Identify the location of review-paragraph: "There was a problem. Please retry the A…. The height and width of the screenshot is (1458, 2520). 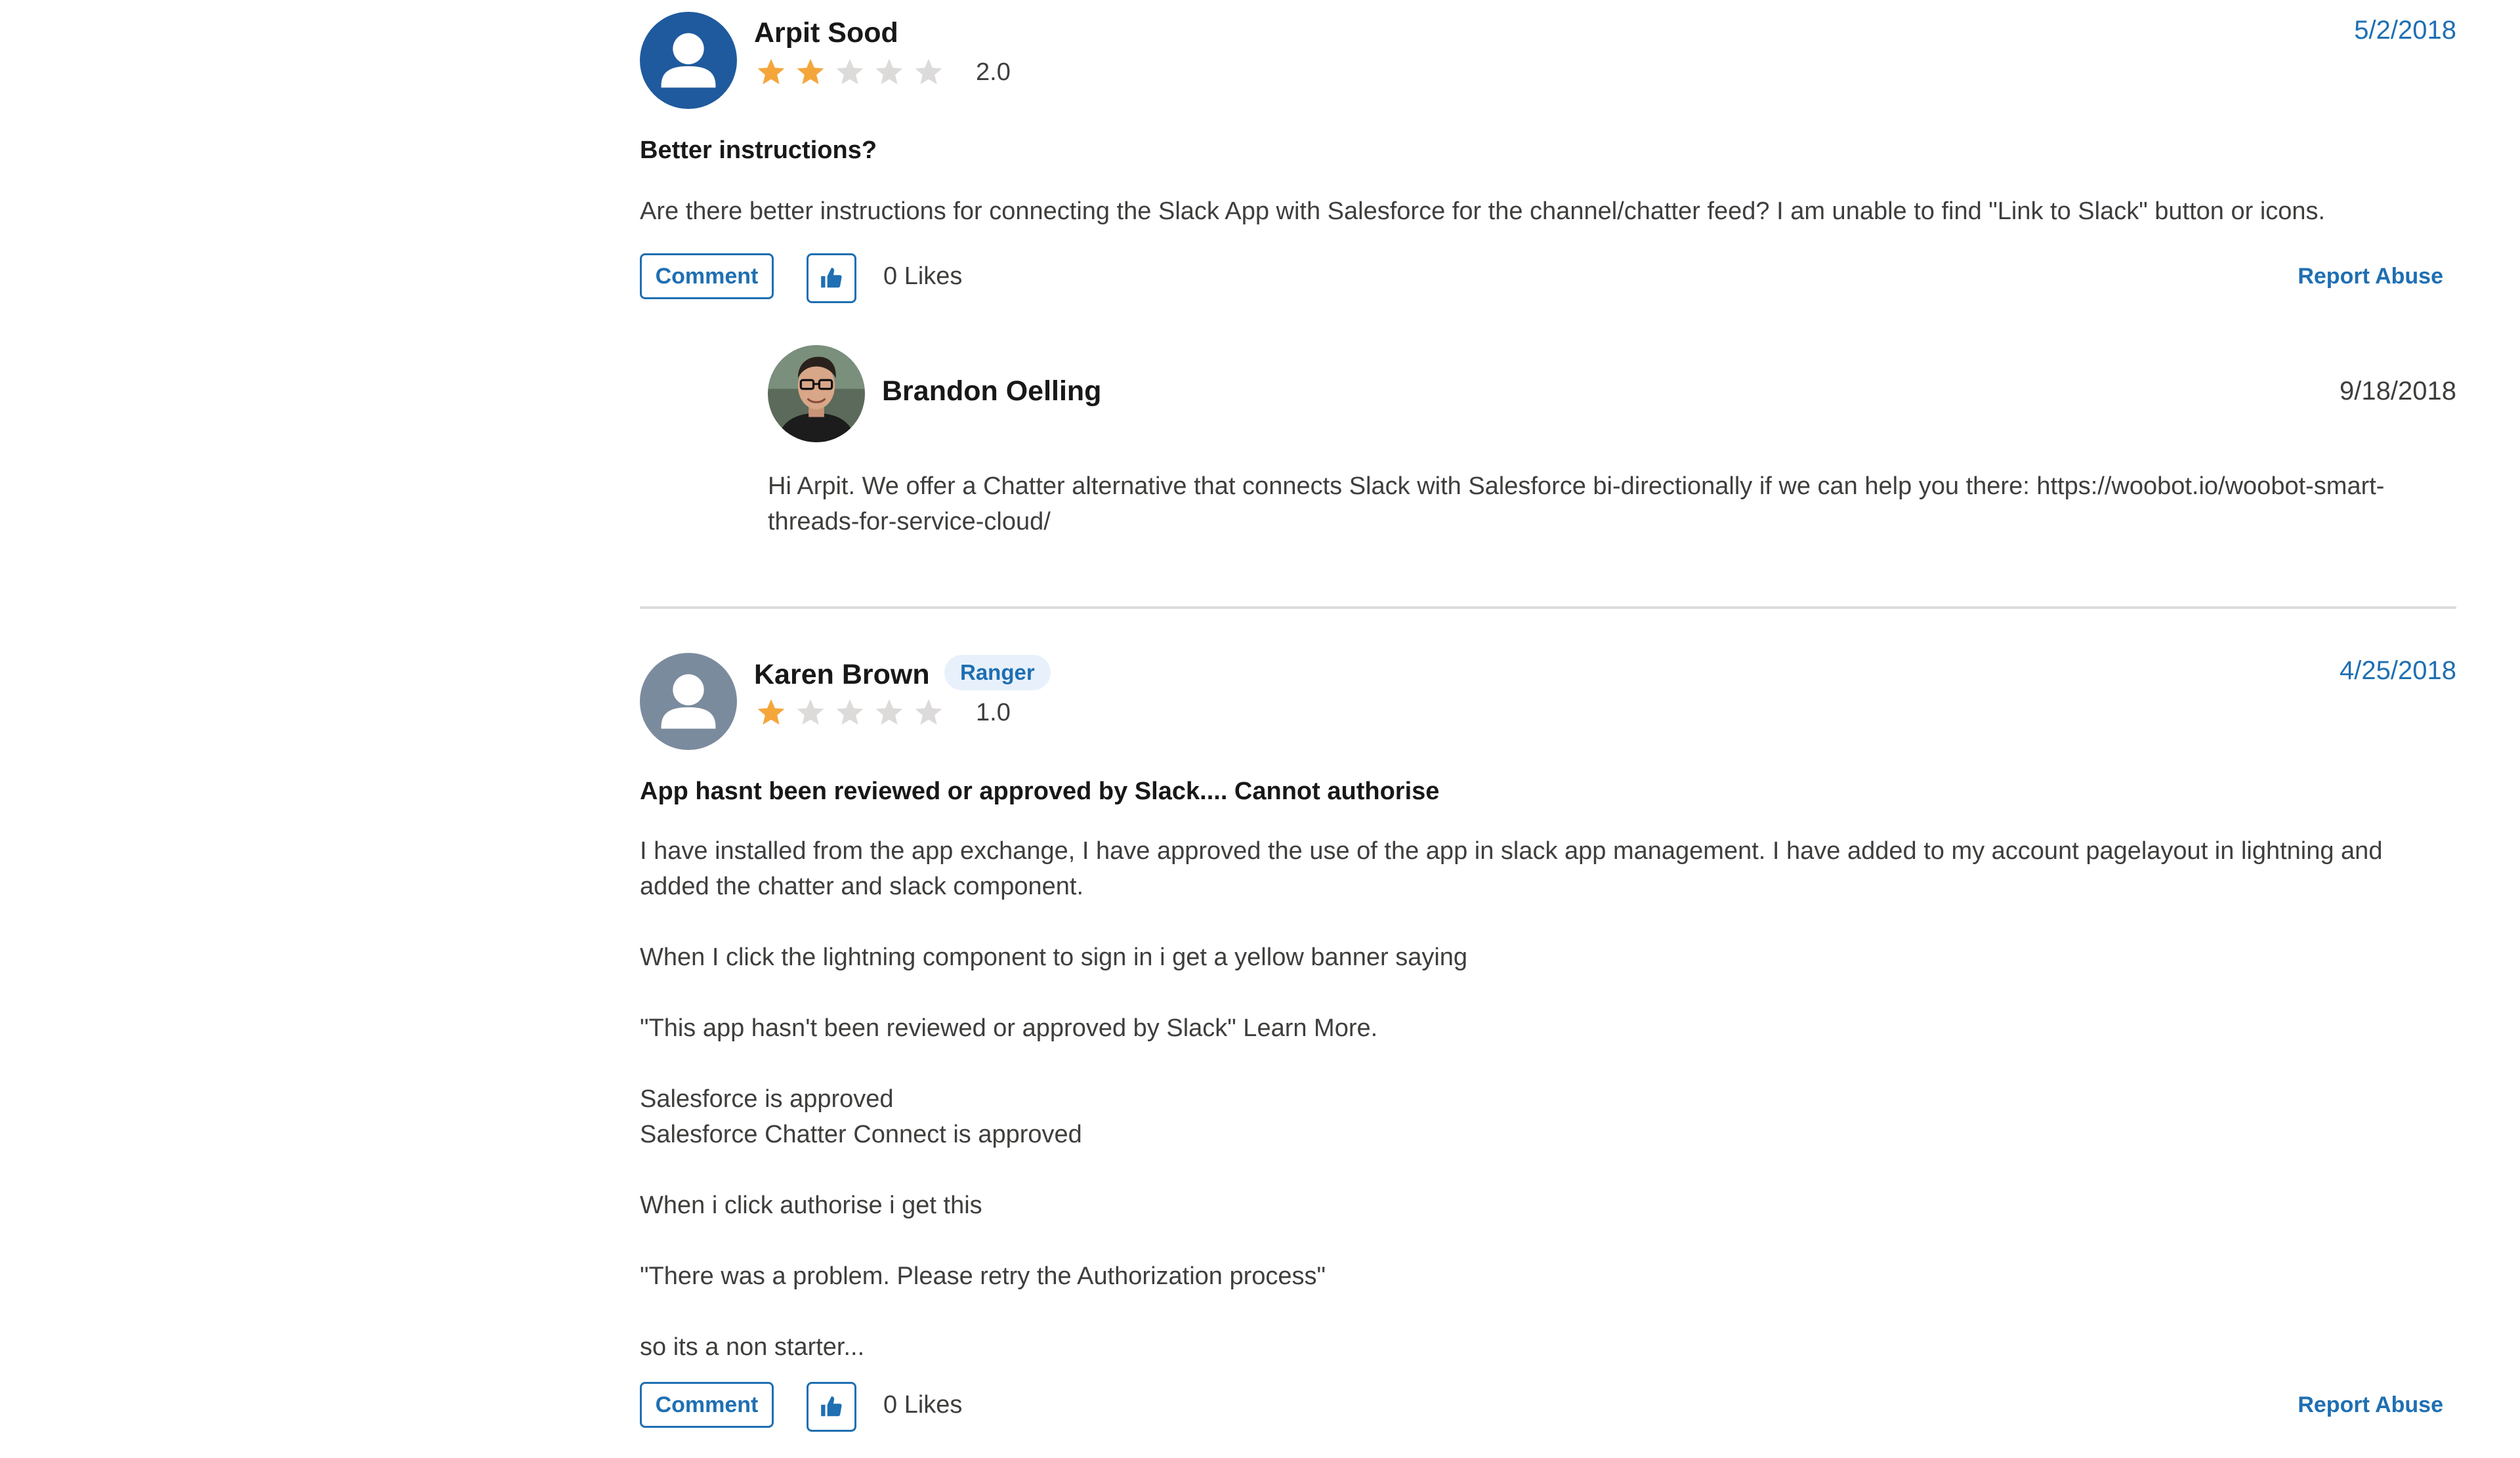
(983, 1276).